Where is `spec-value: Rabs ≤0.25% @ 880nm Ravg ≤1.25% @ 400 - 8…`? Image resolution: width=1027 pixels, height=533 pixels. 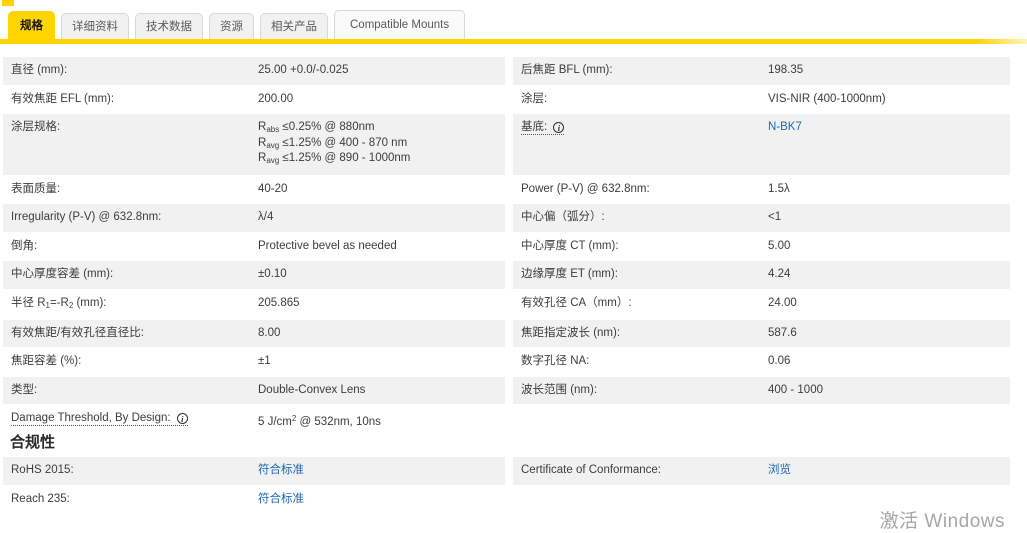 spec-value: Rabs ≤0.25% @ 880nm Ravg ≤1.25% @ 400 - 8… is located at coordinates (334, 143).